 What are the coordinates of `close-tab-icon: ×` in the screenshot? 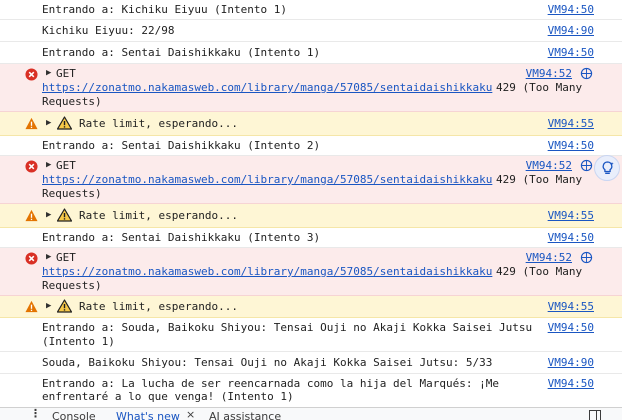 It's located at (190, 414).